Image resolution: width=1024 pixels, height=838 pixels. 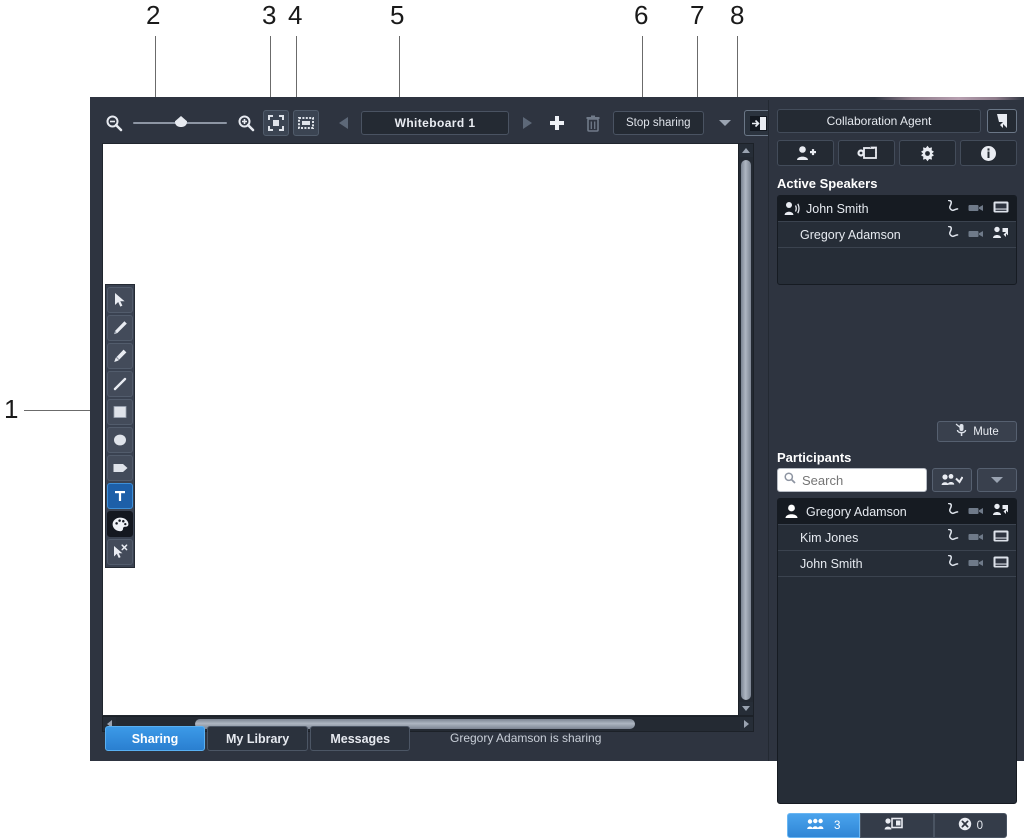 What do you see at coordinates (269, 15) in the screenshot?
I see `callout-number-3: 3` at bounding box center [269, 15].